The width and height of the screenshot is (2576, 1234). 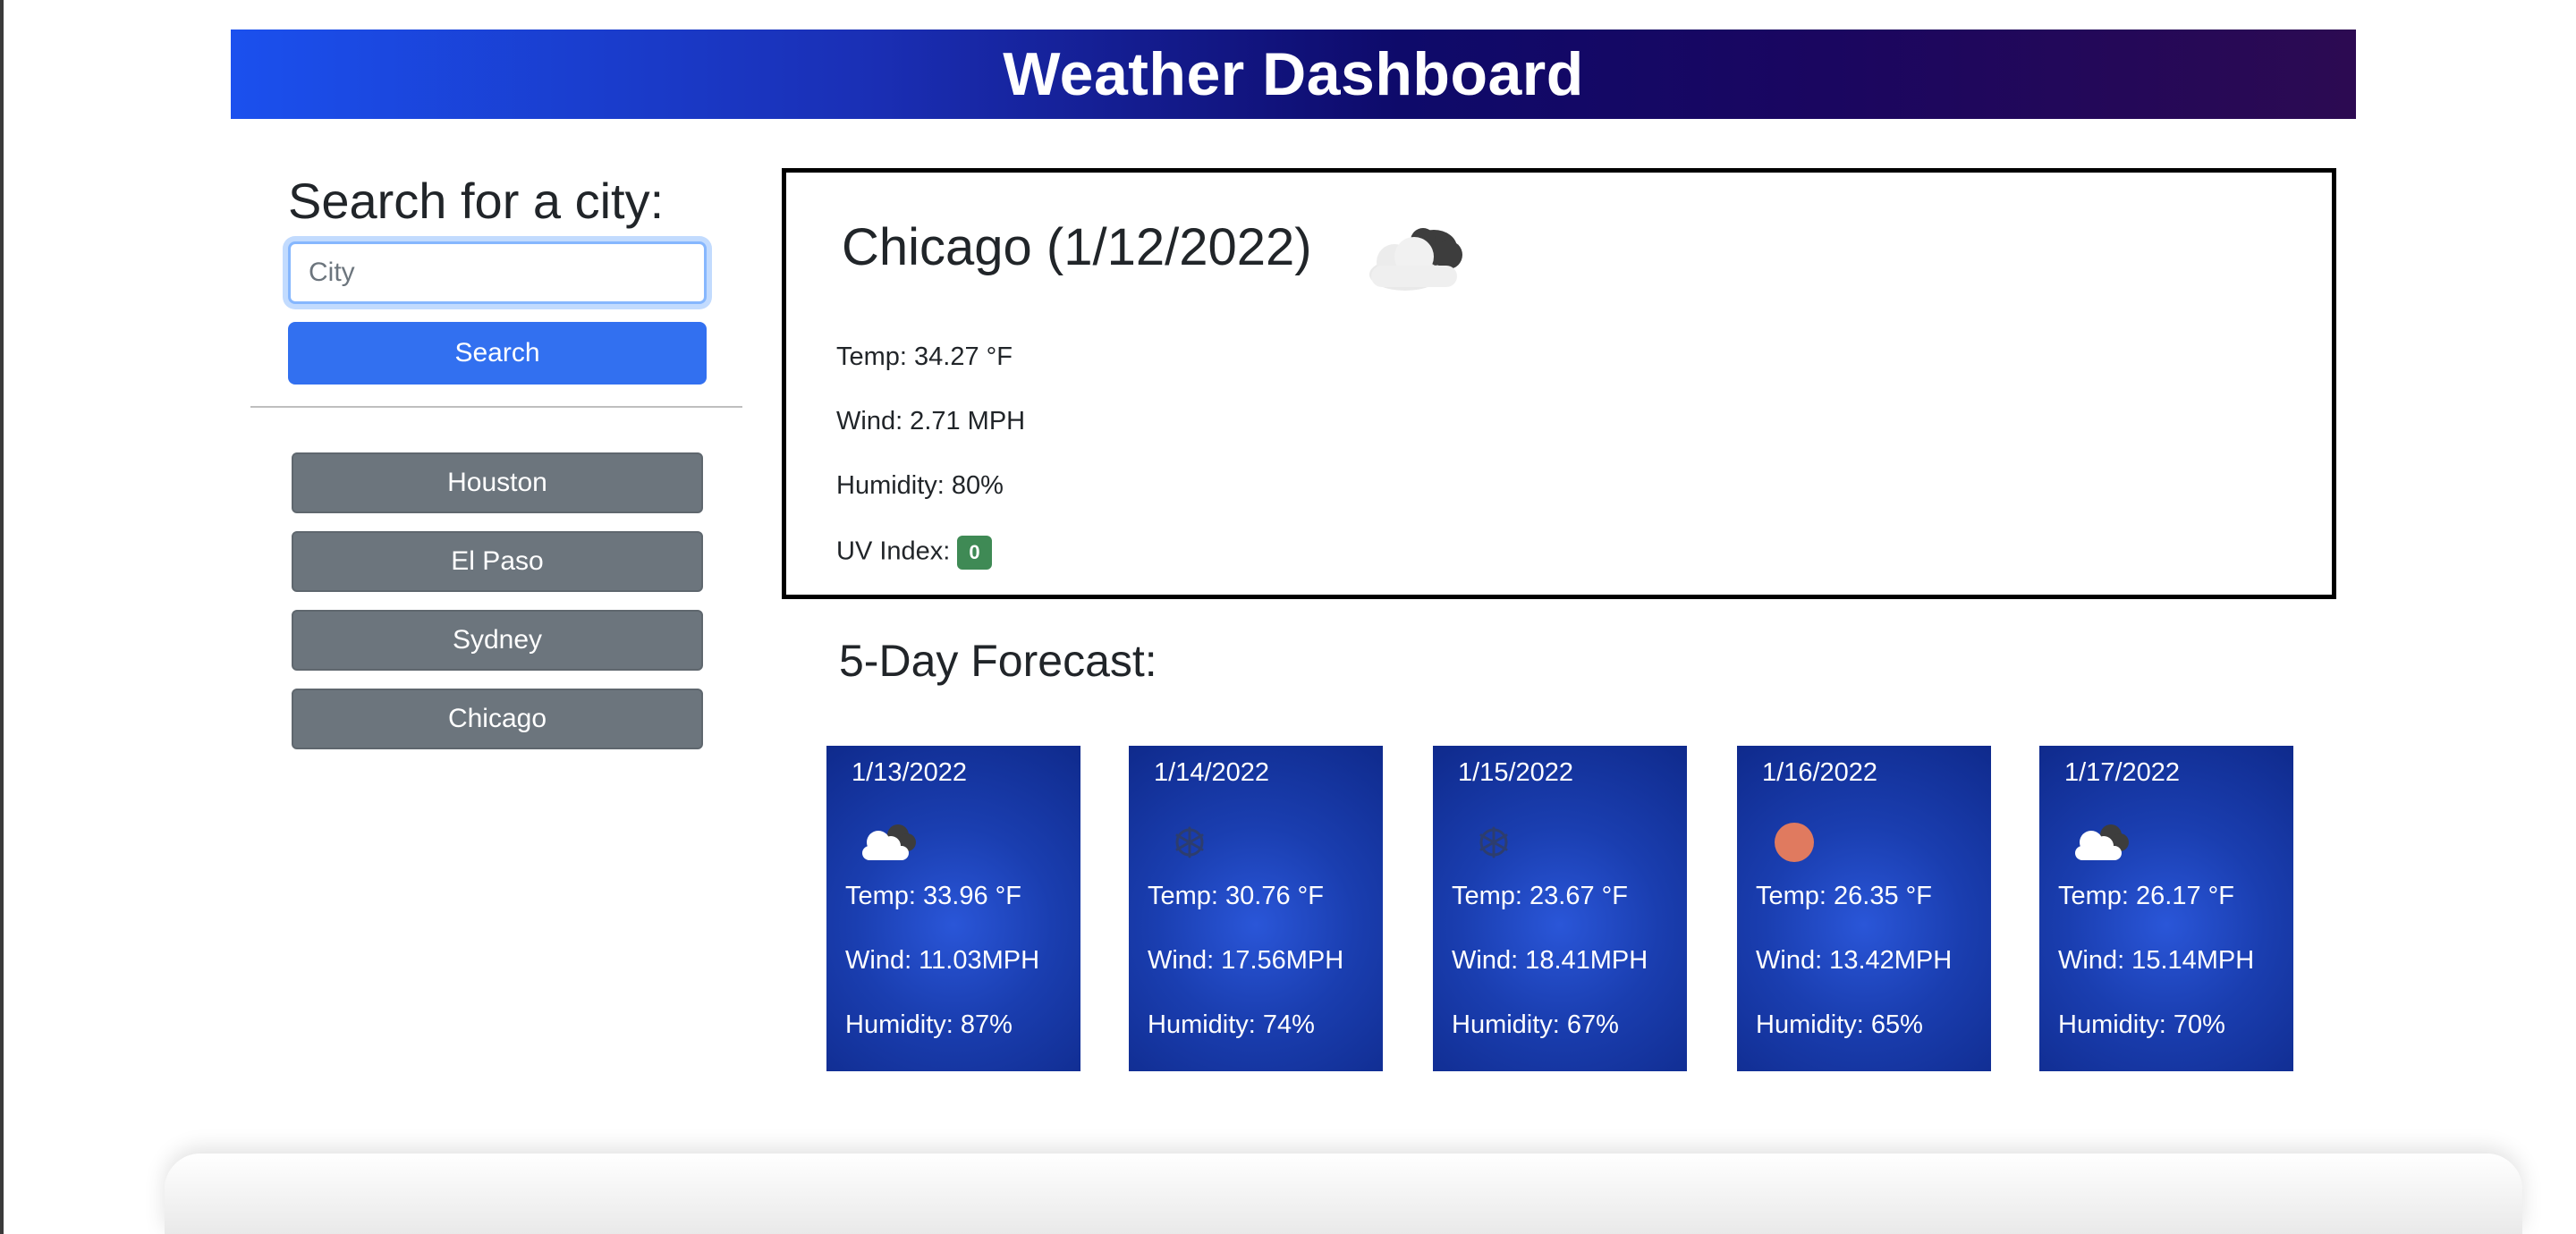 I want to click on forecast-temp: Temp: 30.76 °F, so click(x=1236, y=896).